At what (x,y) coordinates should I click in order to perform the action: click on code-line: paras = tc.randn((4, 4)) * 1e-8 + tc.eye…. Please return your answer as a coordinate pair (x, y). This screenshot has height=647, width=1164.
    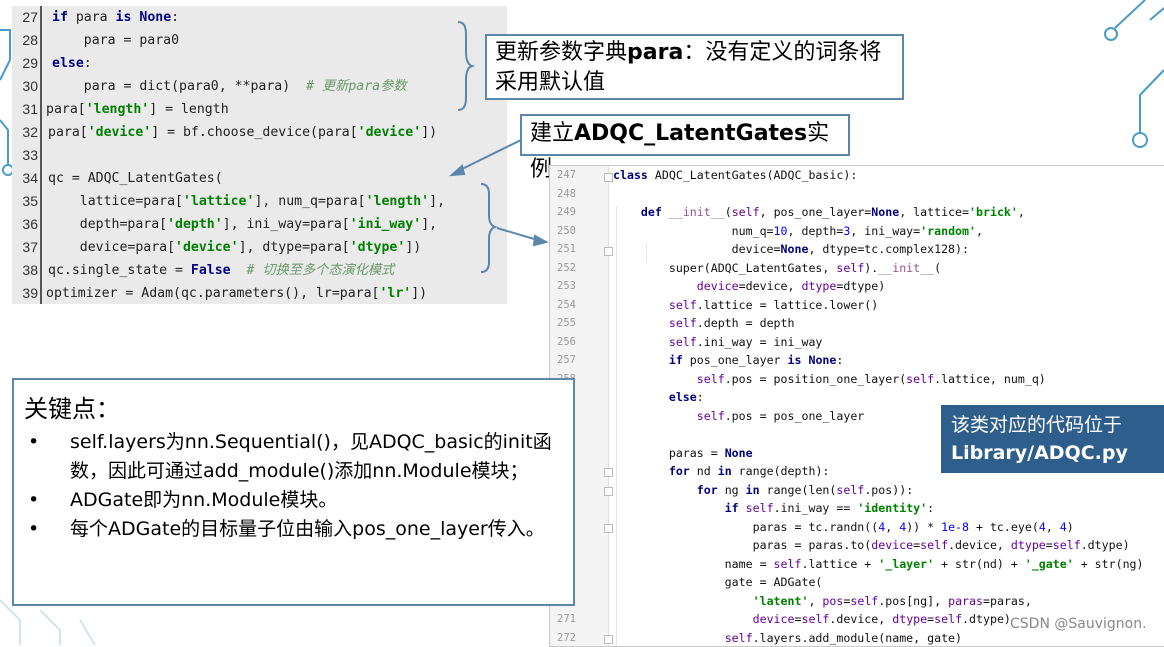
    Looking at the image, I should click on (857, 527).